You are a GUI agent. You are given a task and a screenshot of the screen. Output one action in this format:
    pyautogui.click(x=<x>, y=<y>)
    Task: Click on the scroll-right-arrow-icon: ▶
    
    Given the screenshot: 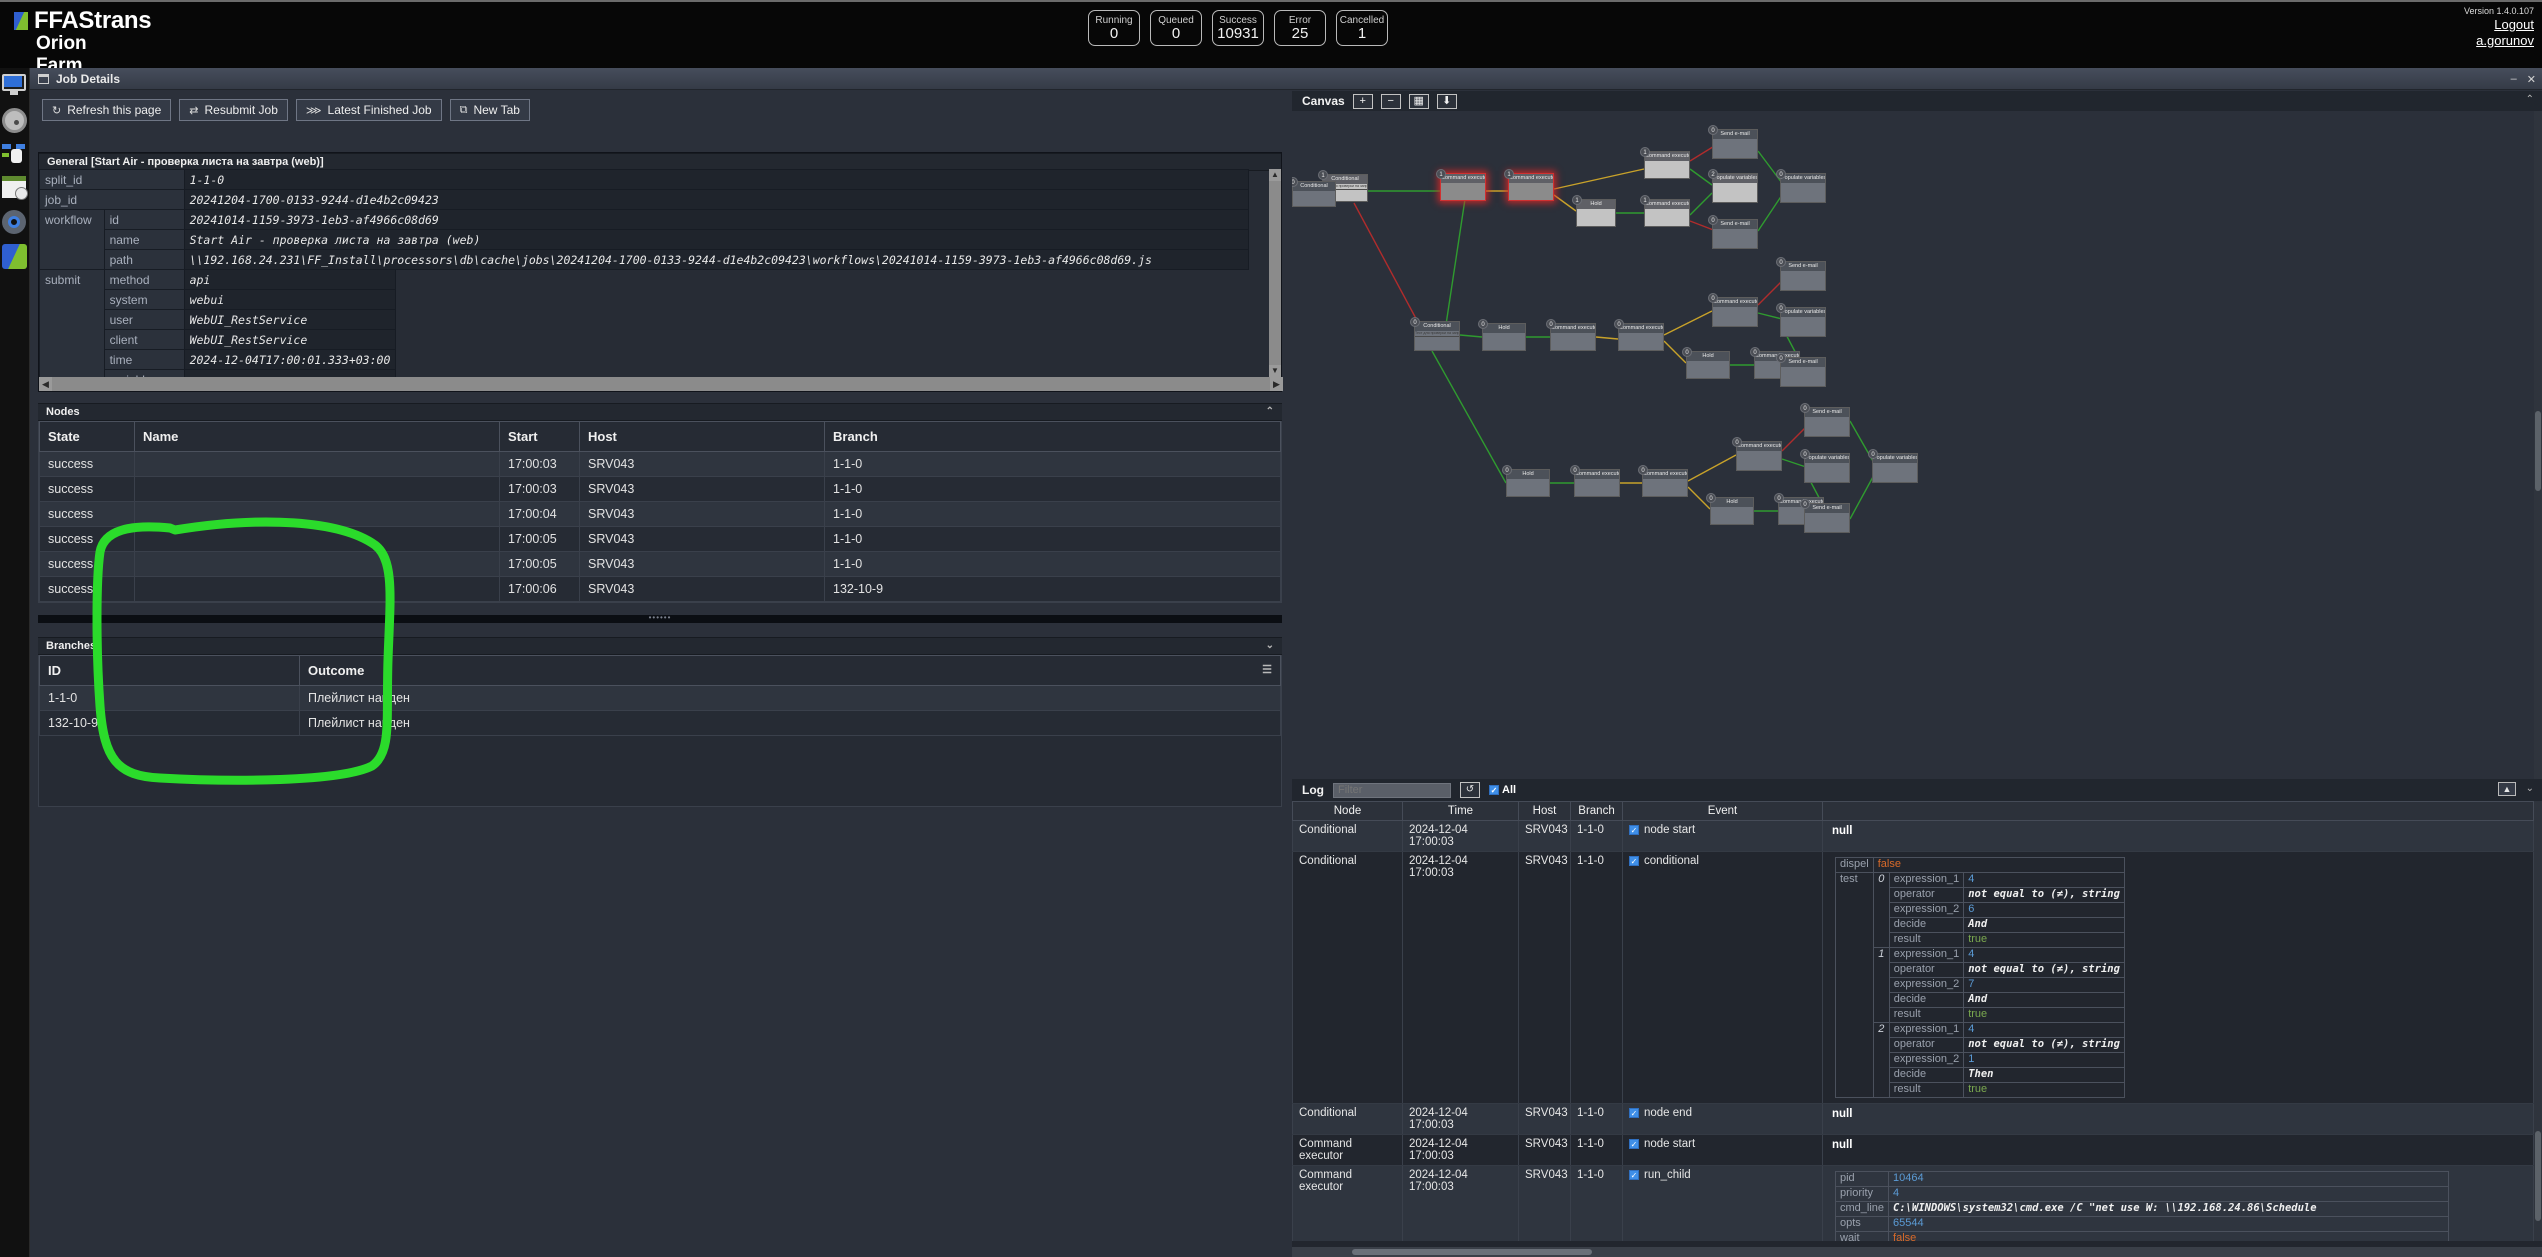 What is the action you would take?
    pyautogui.click(x=1276, y=384)
    